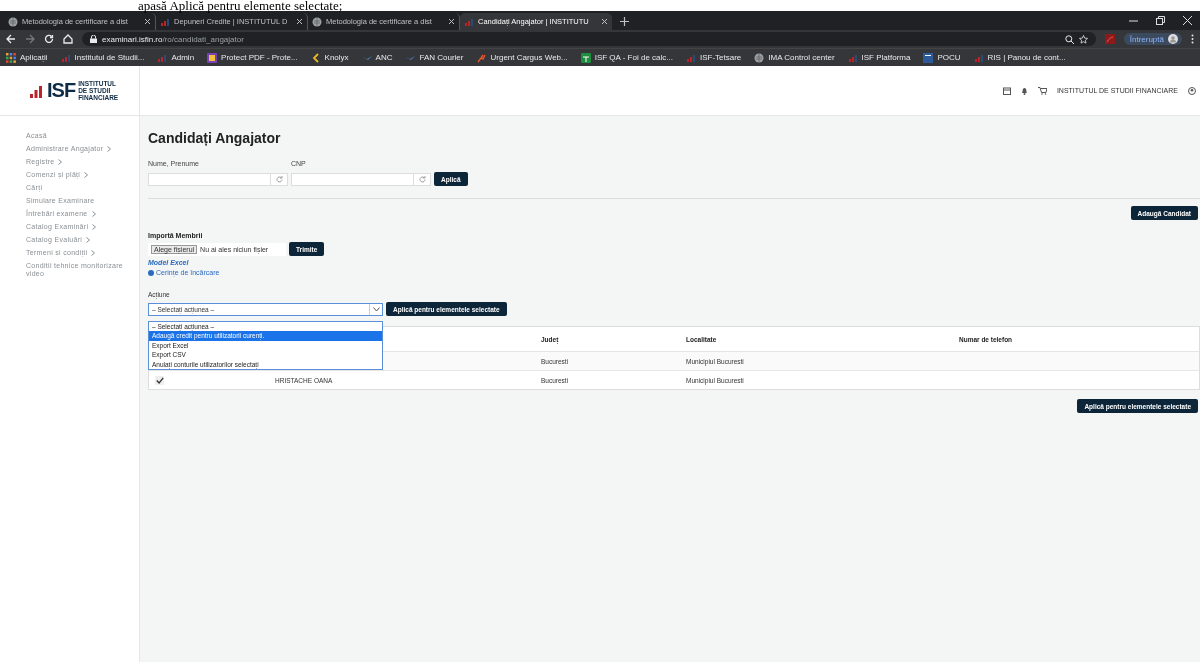  Describe the element at coordinates (1109, 39) in the screenshot. I see `pdf-extension-icon` at that location.